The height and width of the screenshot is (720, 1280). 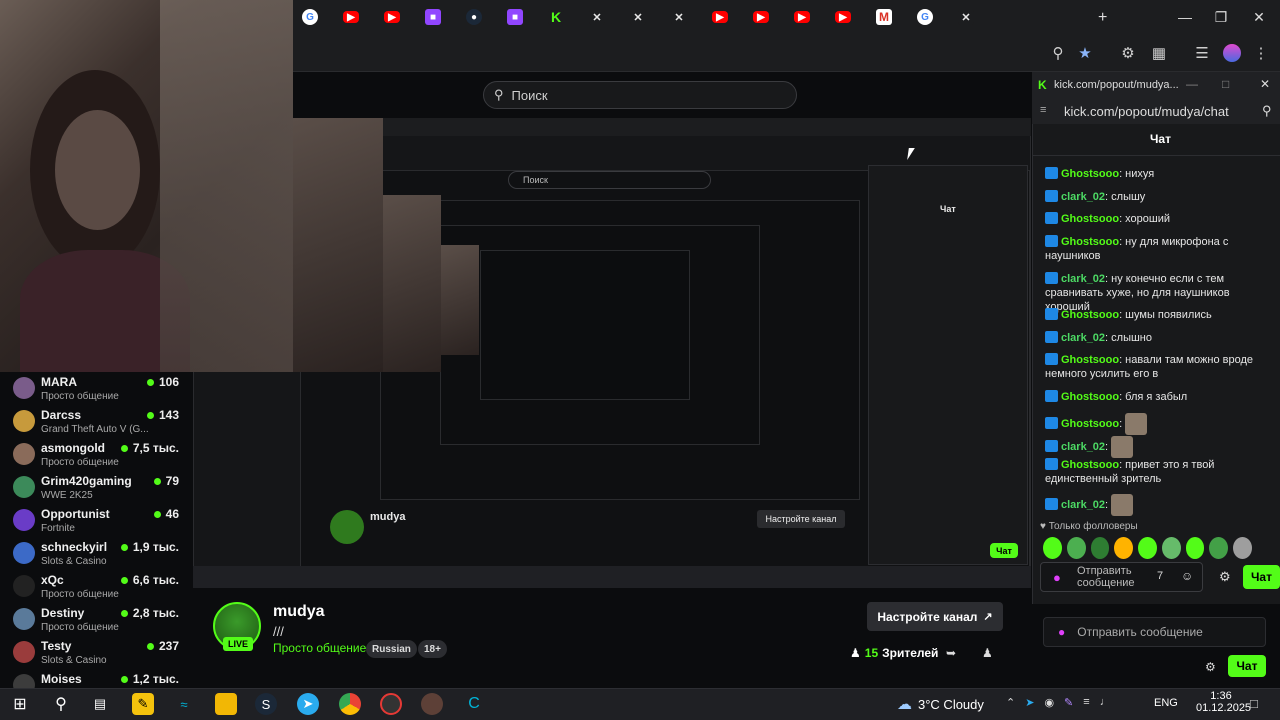 I want to click on chat-input: ● Отправить сообщение 7 ☺, so click(x=1121, y=577).